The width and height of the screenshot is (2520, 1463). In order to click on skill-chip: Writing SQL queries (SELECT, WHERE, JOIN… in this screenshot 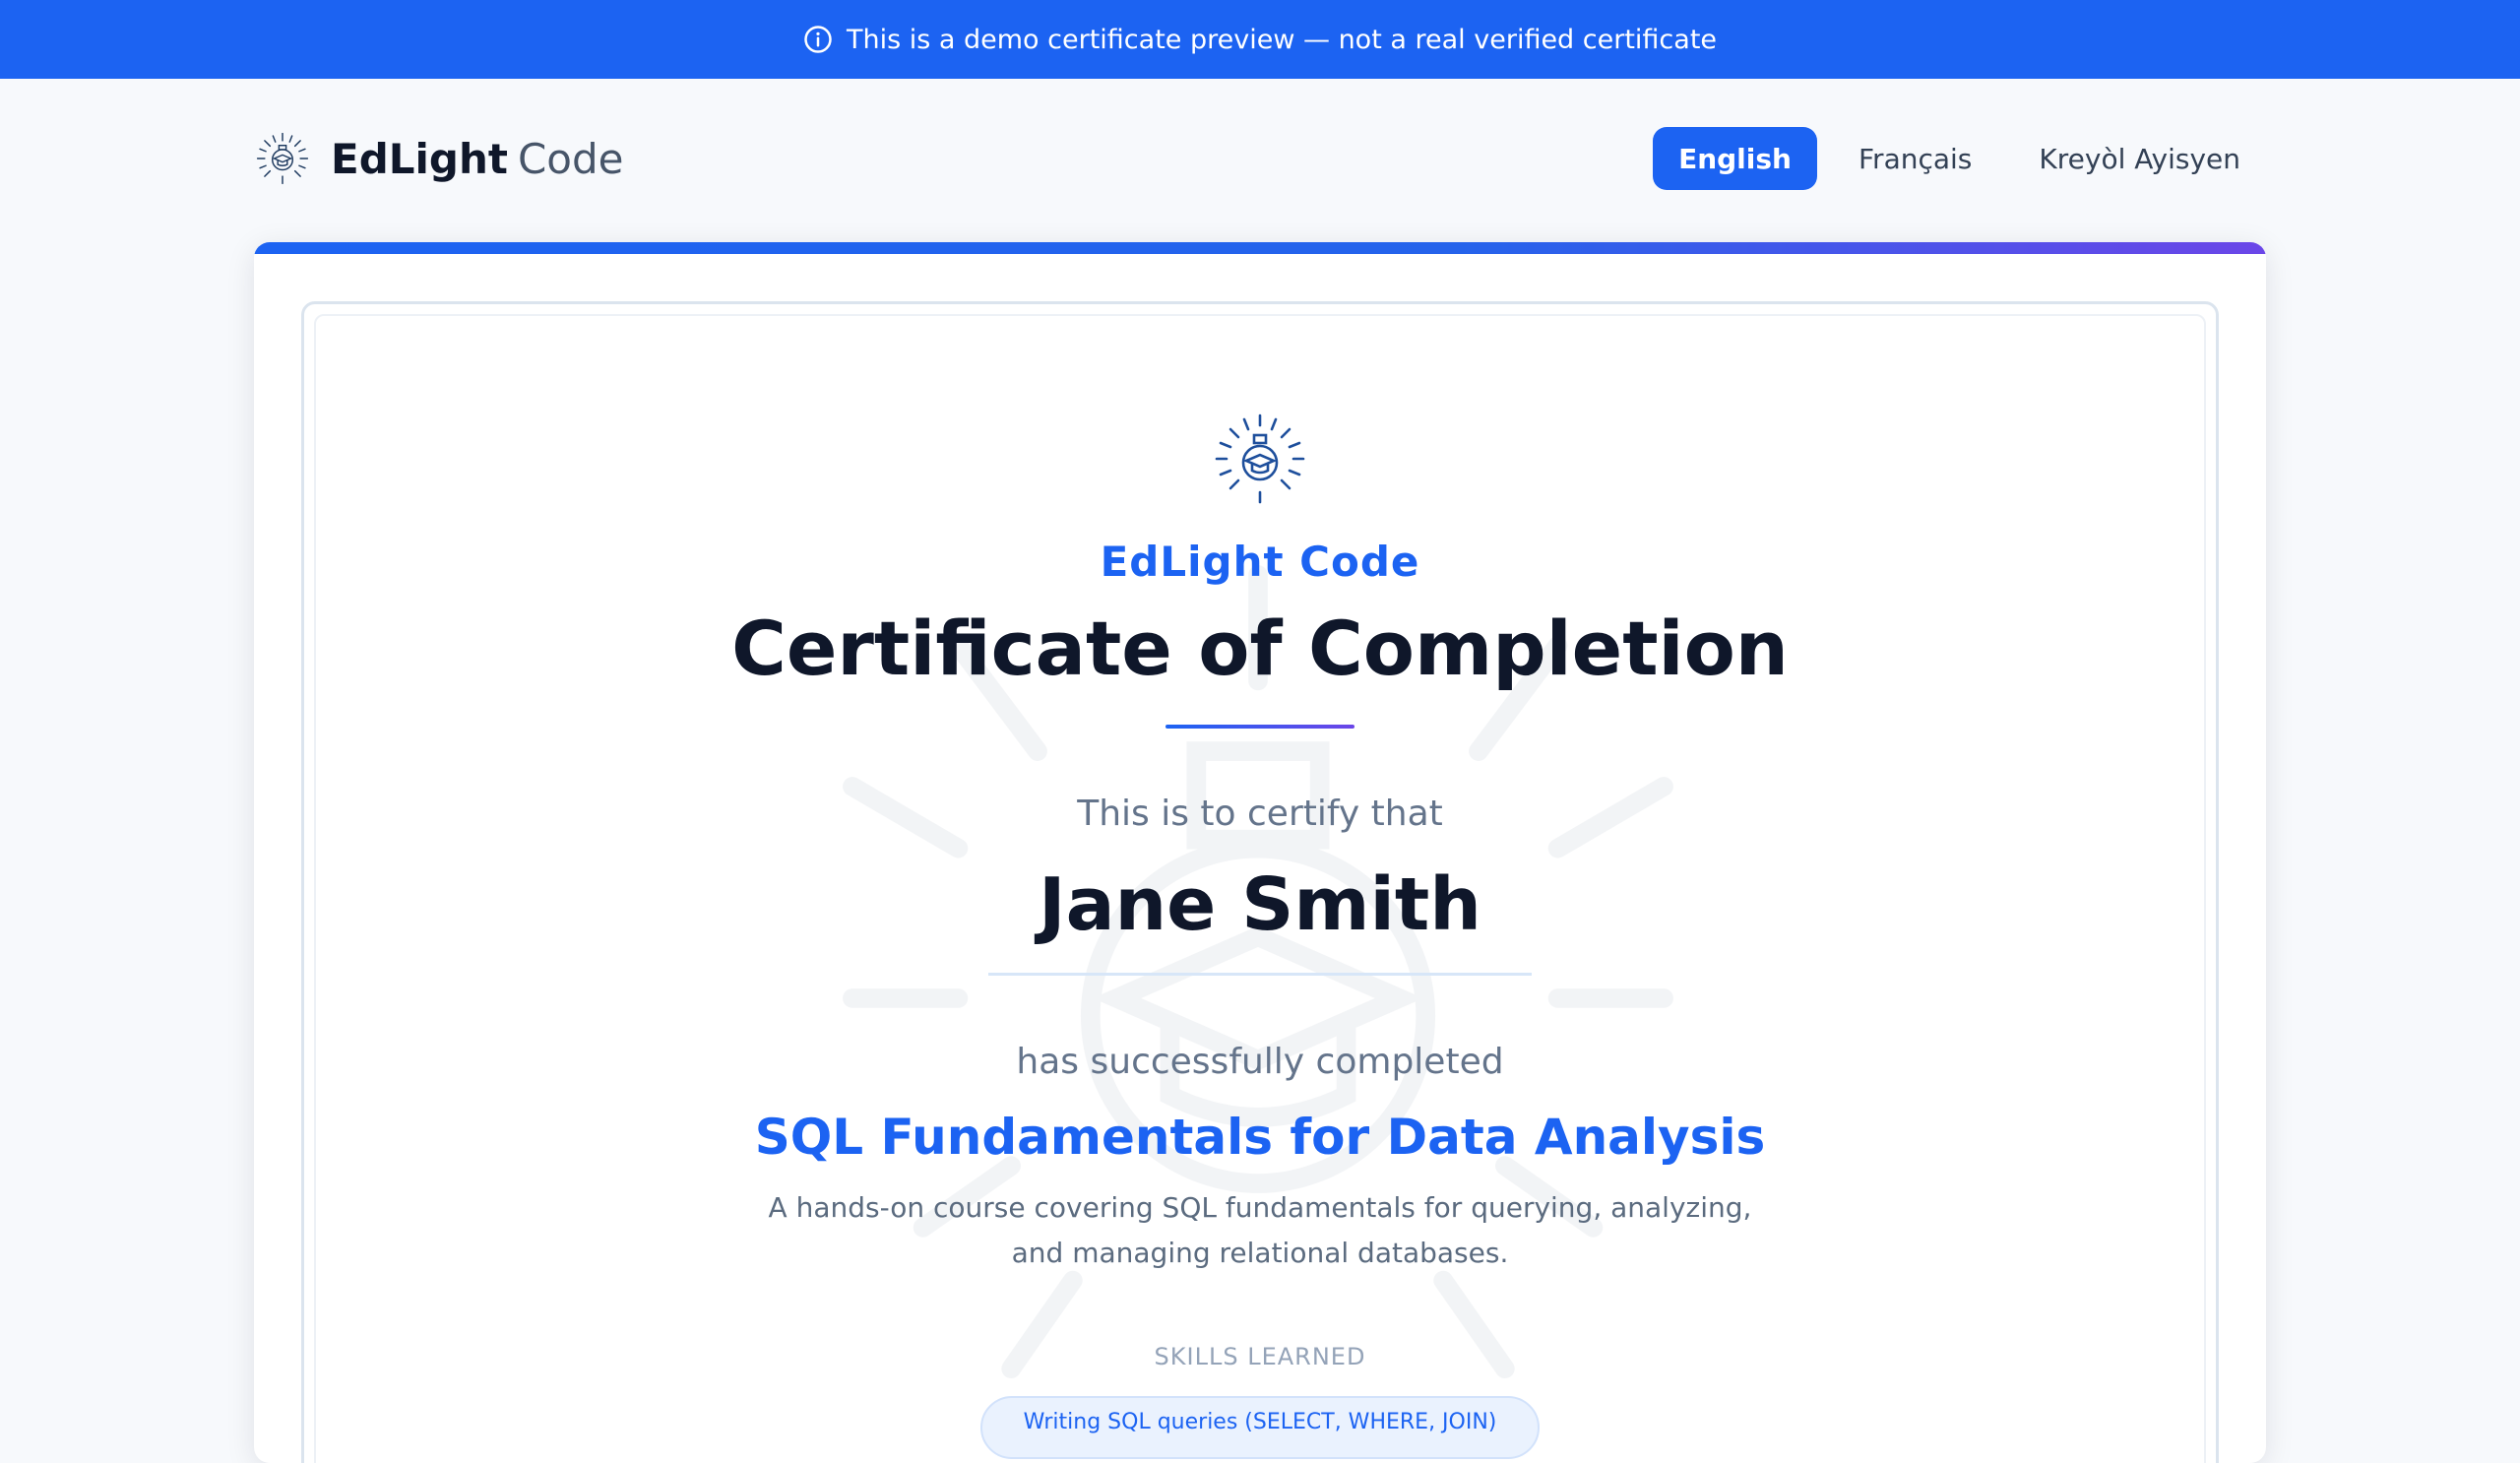, I will do `click(1260, 1427)`.